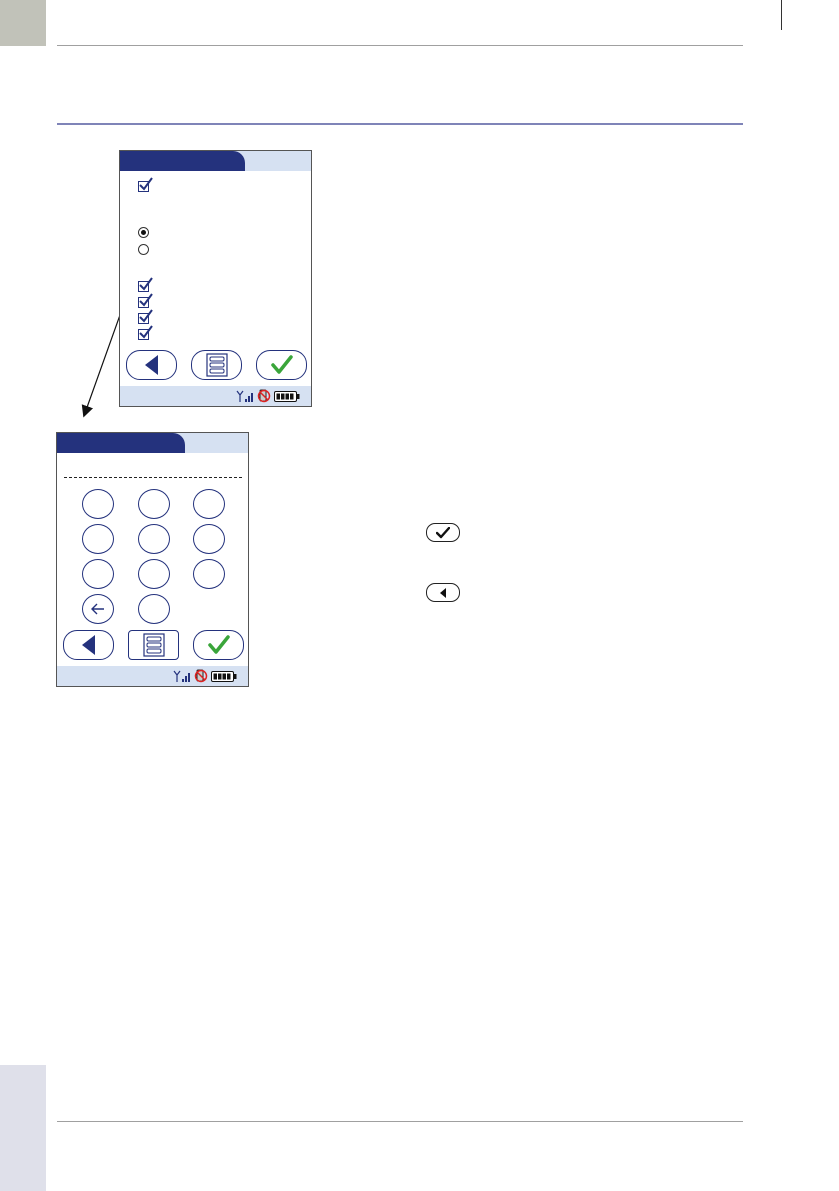 The width and height of the screenshot is (839, 1191). I want to click on device-screen-settings, so click(215, 278).